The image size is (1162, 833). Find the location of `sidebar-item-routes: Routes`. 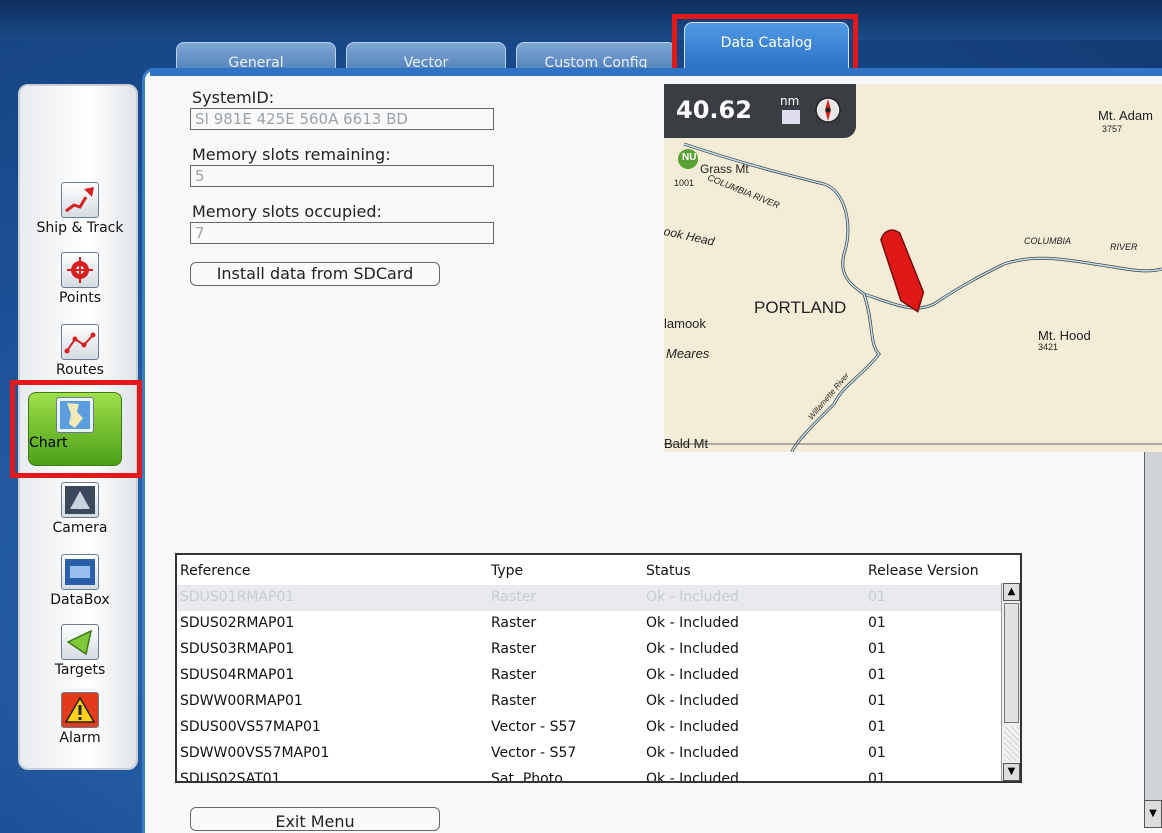

sidebar-item-routes: Routes is located at coordinates (80, 349).